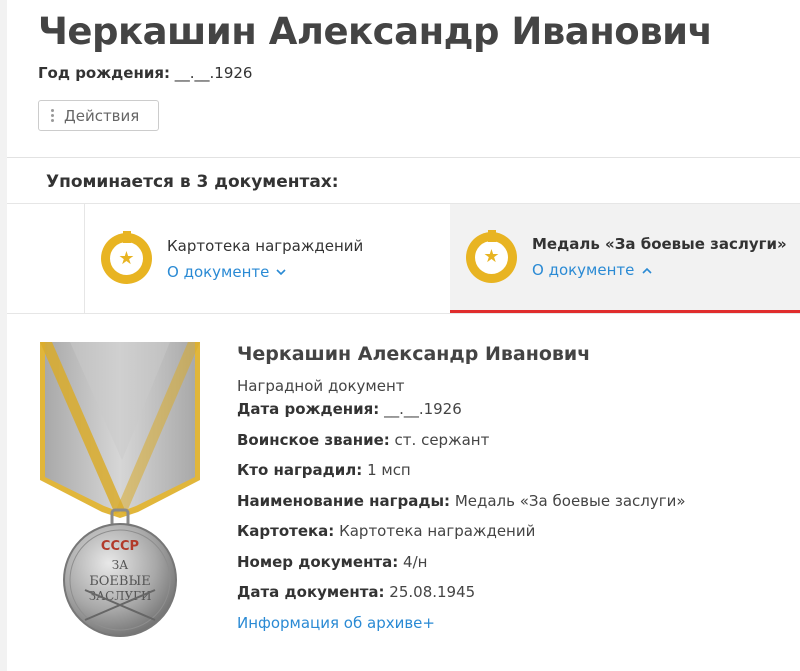  I want to click on field-birth-date: Дата рождения: __.__.1926, so click(349, 409).